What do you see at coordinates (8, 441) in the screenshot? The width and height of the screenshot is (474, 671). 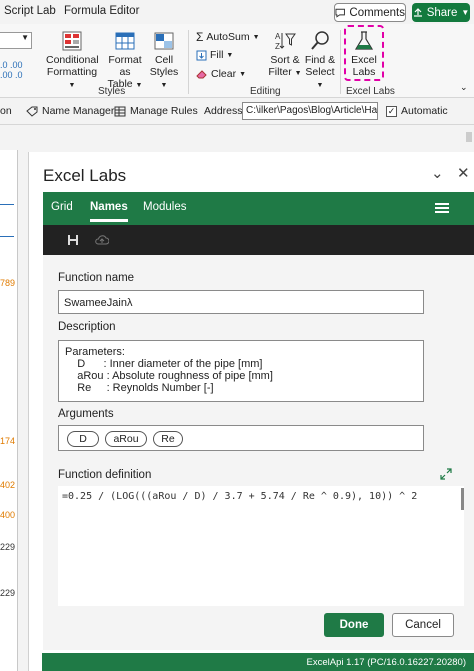 I see `cell-value: 174` at bounding box center [8, 441].